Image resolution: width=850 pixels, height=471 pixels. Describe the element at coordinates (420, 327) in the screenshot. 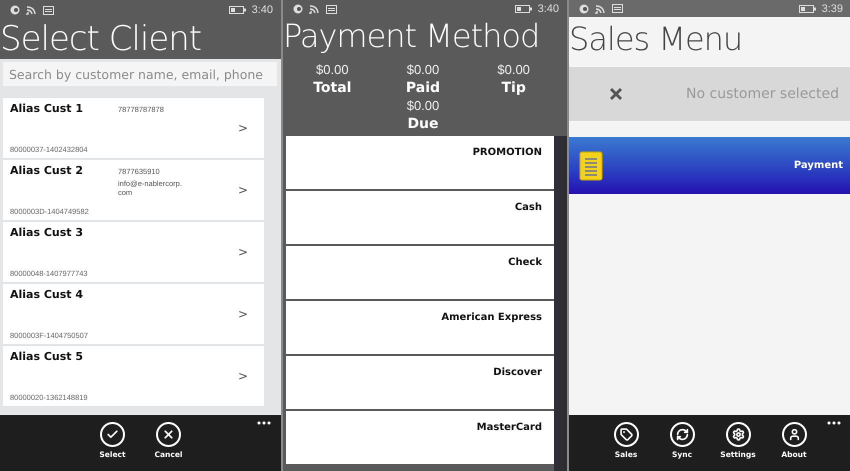

I see `payment-method-item: American Express` at that location.